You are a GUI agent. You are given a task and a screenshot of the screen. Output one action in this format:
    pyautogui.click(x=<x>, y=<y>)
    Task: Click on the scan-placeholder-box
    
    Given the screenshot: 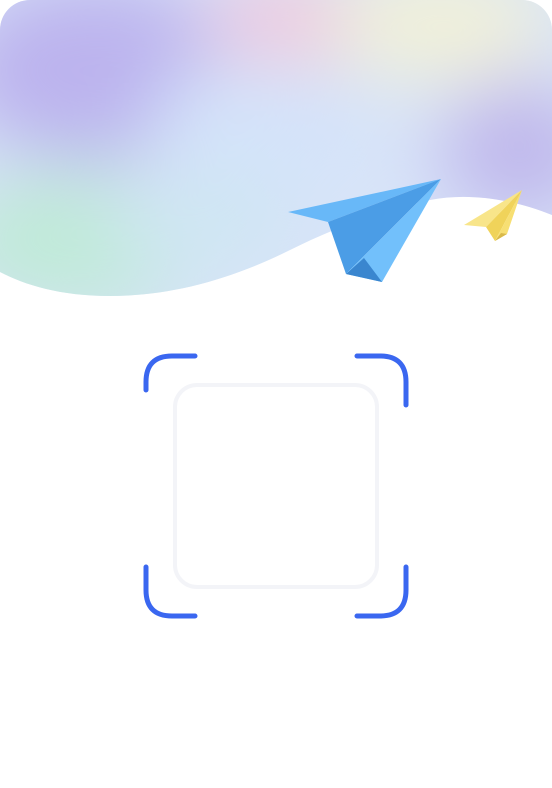 What is the action you would take?
    pyautogui.click(x=276, y=486)
    